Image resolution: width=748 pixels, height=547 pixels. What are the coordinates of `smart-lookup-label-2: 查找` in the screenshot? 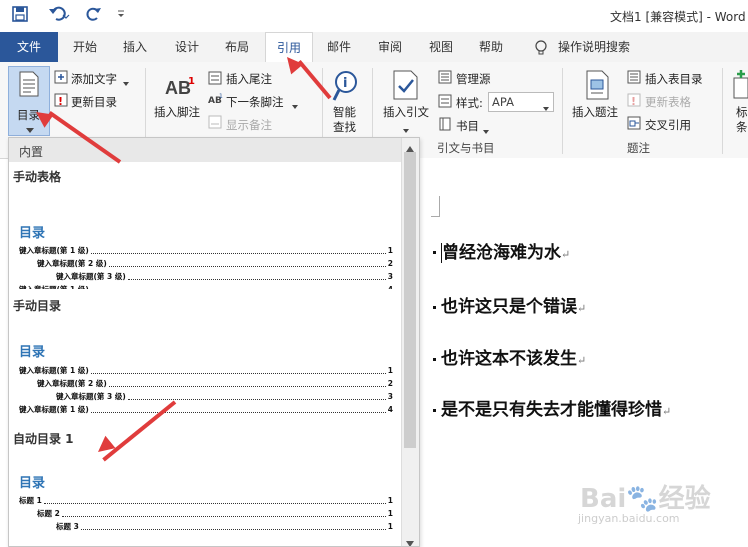 It's located at (344, 127).